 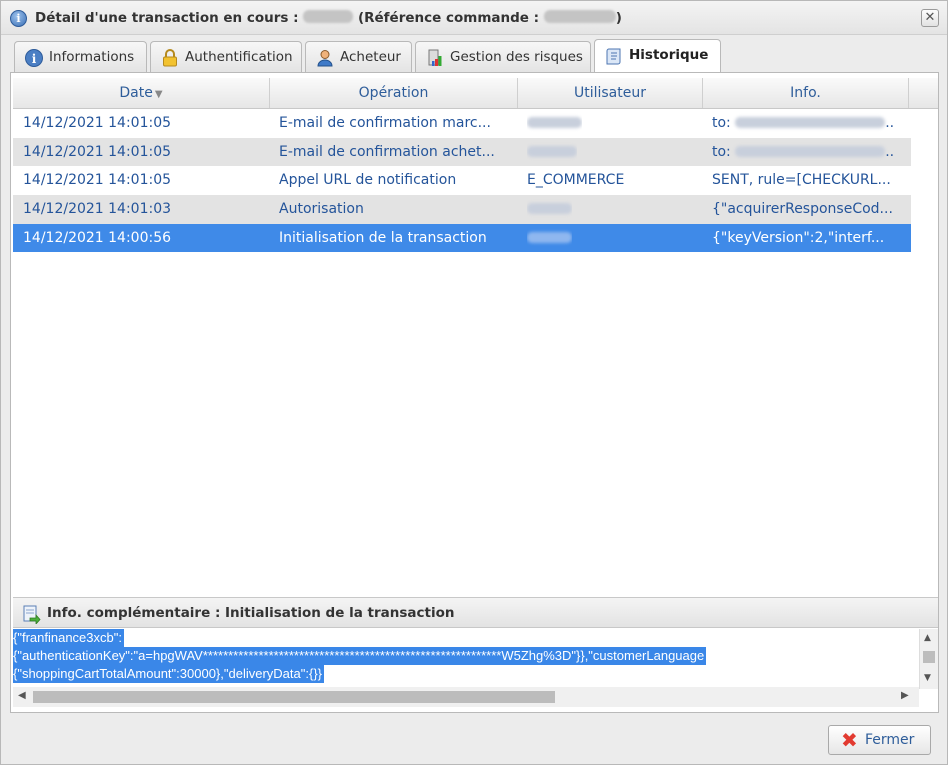 I want to click on grid-header: Date ▼ Opération Utilisateur Info., so click(x=475, y=93).